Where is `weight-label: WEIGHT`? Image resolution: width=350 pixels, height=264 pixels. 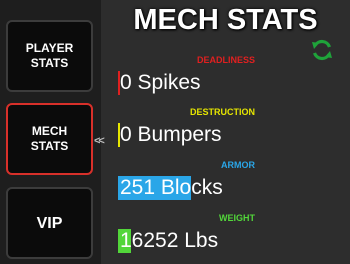
weight-label: WEIGHT is located at coordinates (237, 218).